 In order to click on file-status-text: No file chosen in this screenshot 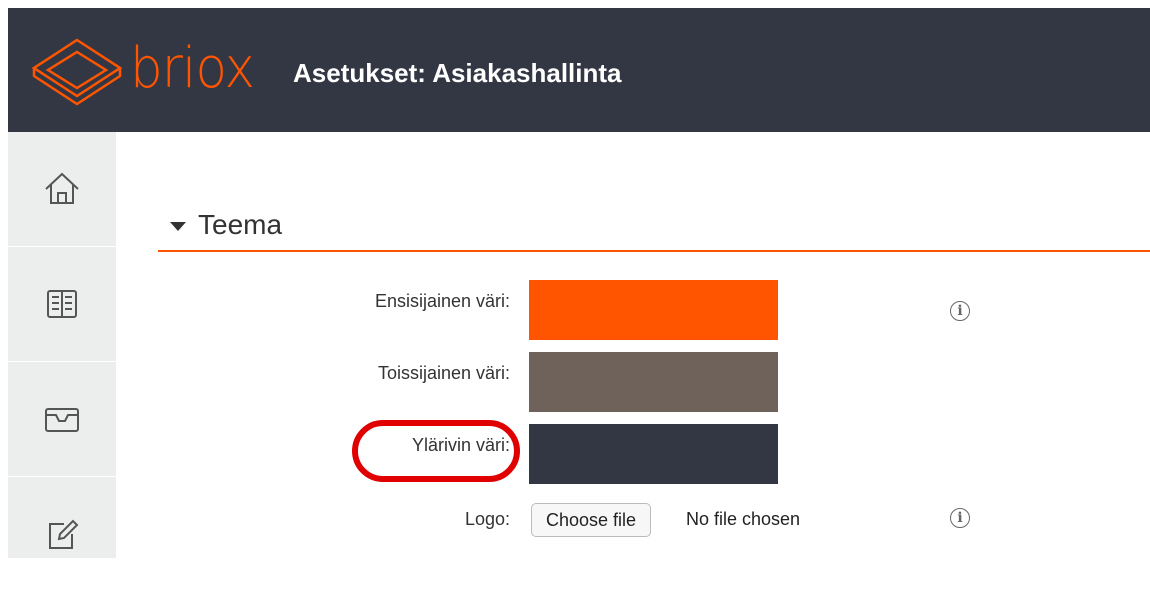, I will do `click(743, 519)`.